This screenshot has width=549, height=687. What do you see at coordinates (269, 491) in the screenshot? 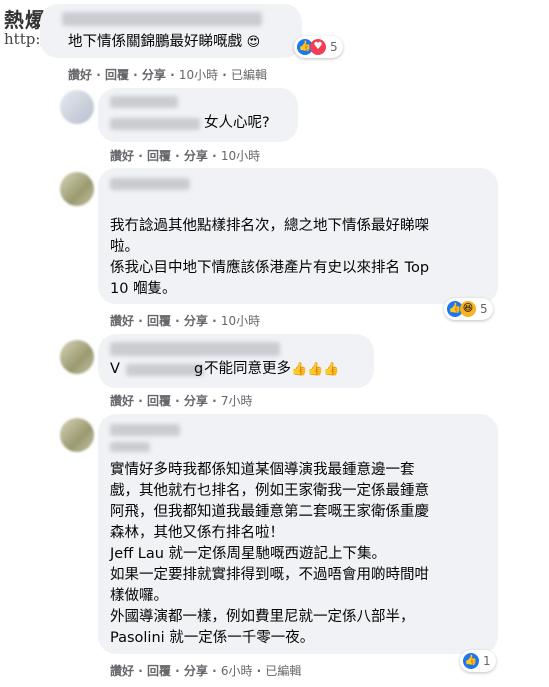
I see `comment-line: 戲，其他就冇乜排名，例如王家衛我一定係最鍾意` at bounding box center [269, 491].